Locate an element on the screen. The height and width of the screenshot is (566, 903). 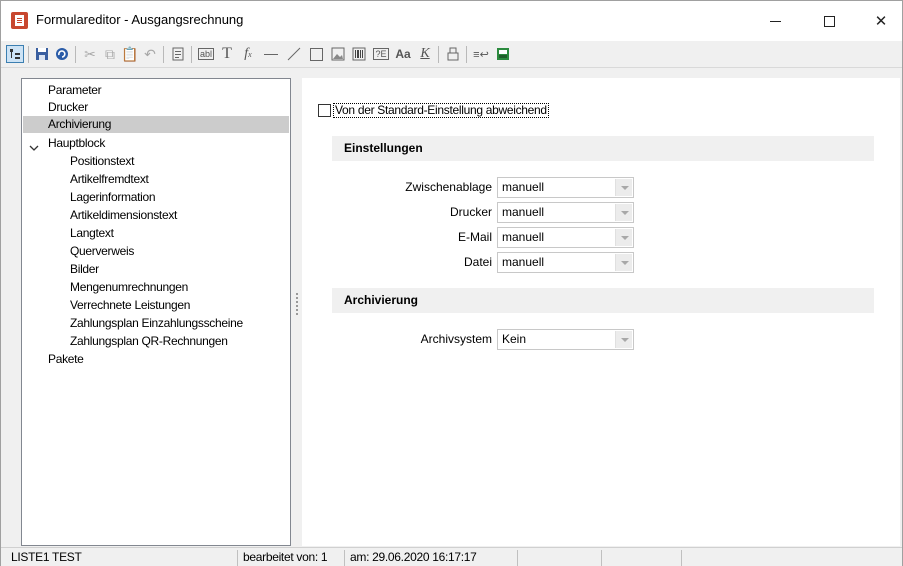
tree-view-icon is located at coordinates (15, 54).